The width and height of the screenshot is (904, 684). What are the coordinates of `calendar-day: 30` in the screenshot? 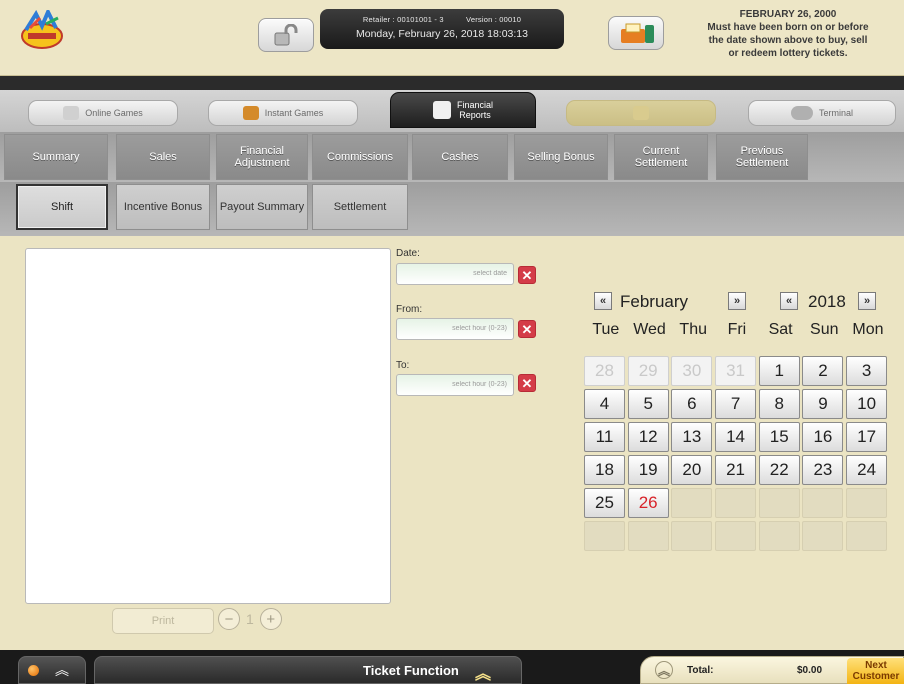 It's located at (692, 371).